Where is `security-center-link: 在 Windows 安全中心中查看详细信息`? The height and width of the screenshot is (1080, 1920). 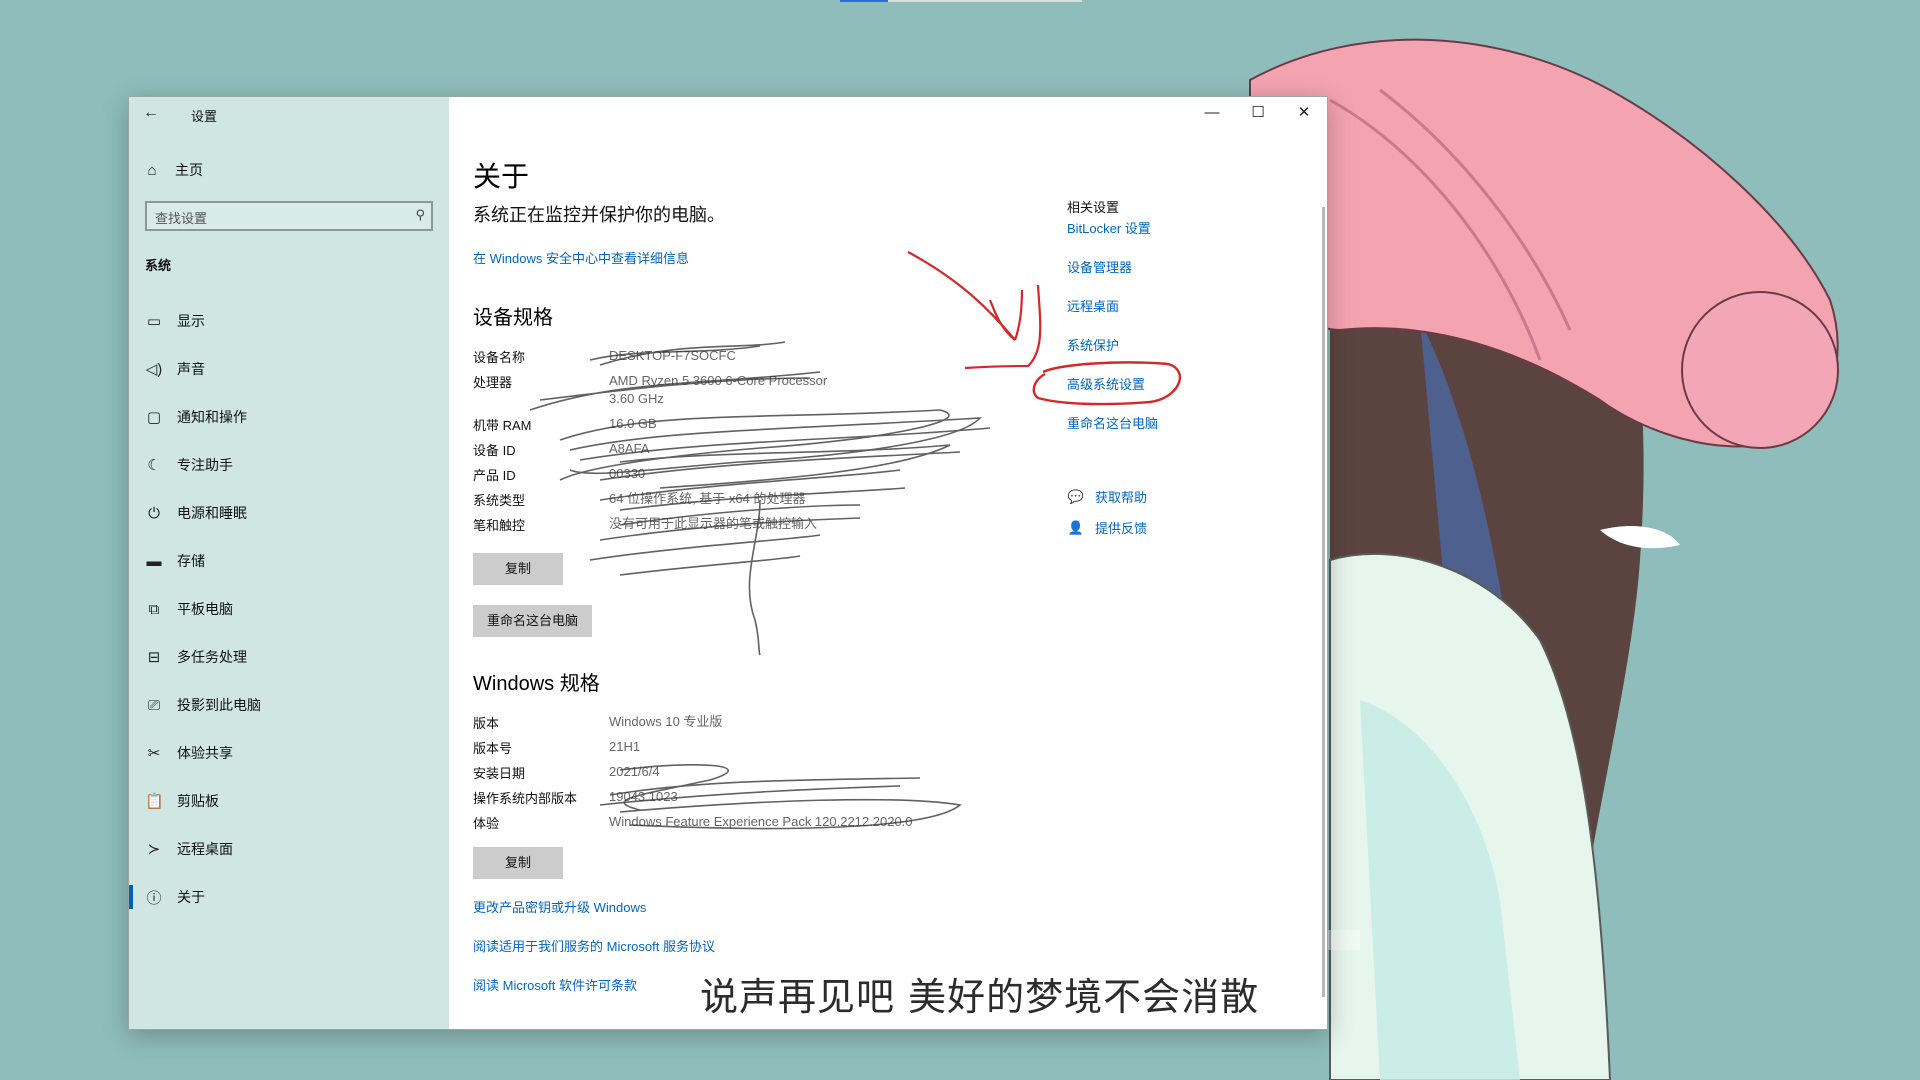 security-center-link: 在 Windows 安全中心中查看详细信息 is located at coordinates (581, 257).